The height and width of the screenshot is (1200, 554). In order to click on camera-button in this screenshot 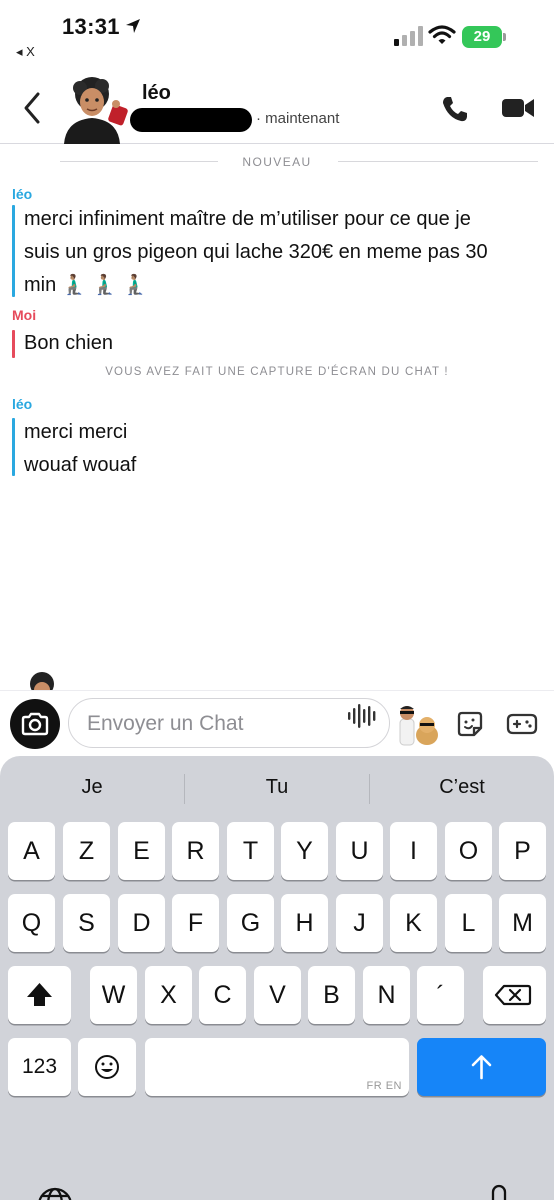, I will do `click(35, 724)`.